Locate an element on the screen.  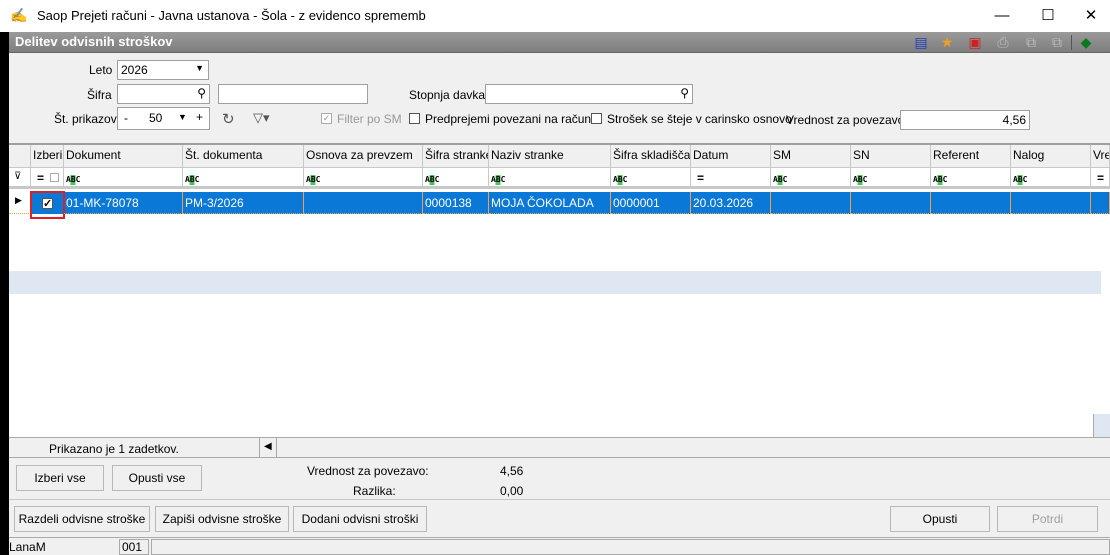
leto-value: 2026 is located at coordinates (134, 70).